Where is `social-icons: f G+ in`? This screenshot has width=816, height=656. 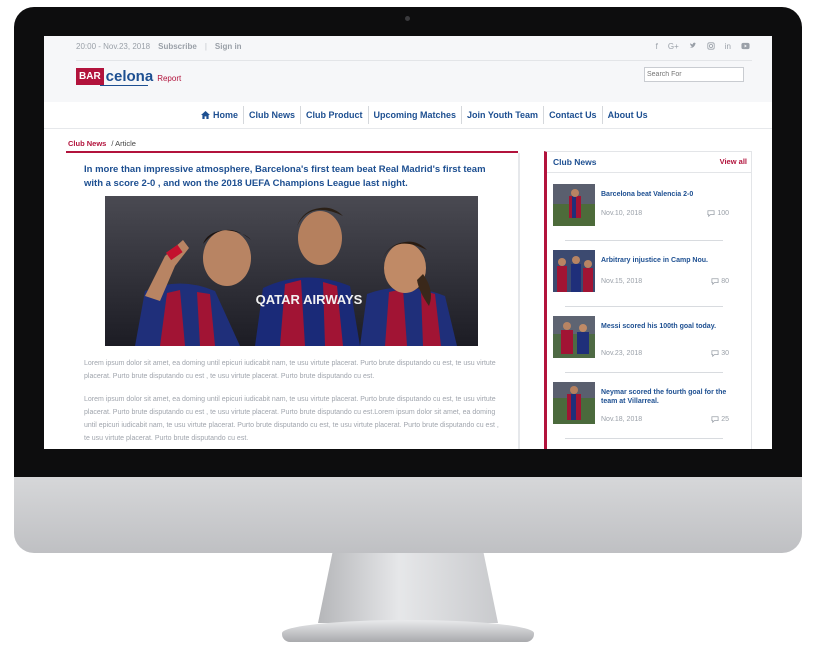
social-icons: f G+ in is located at coordinates (703, 47).